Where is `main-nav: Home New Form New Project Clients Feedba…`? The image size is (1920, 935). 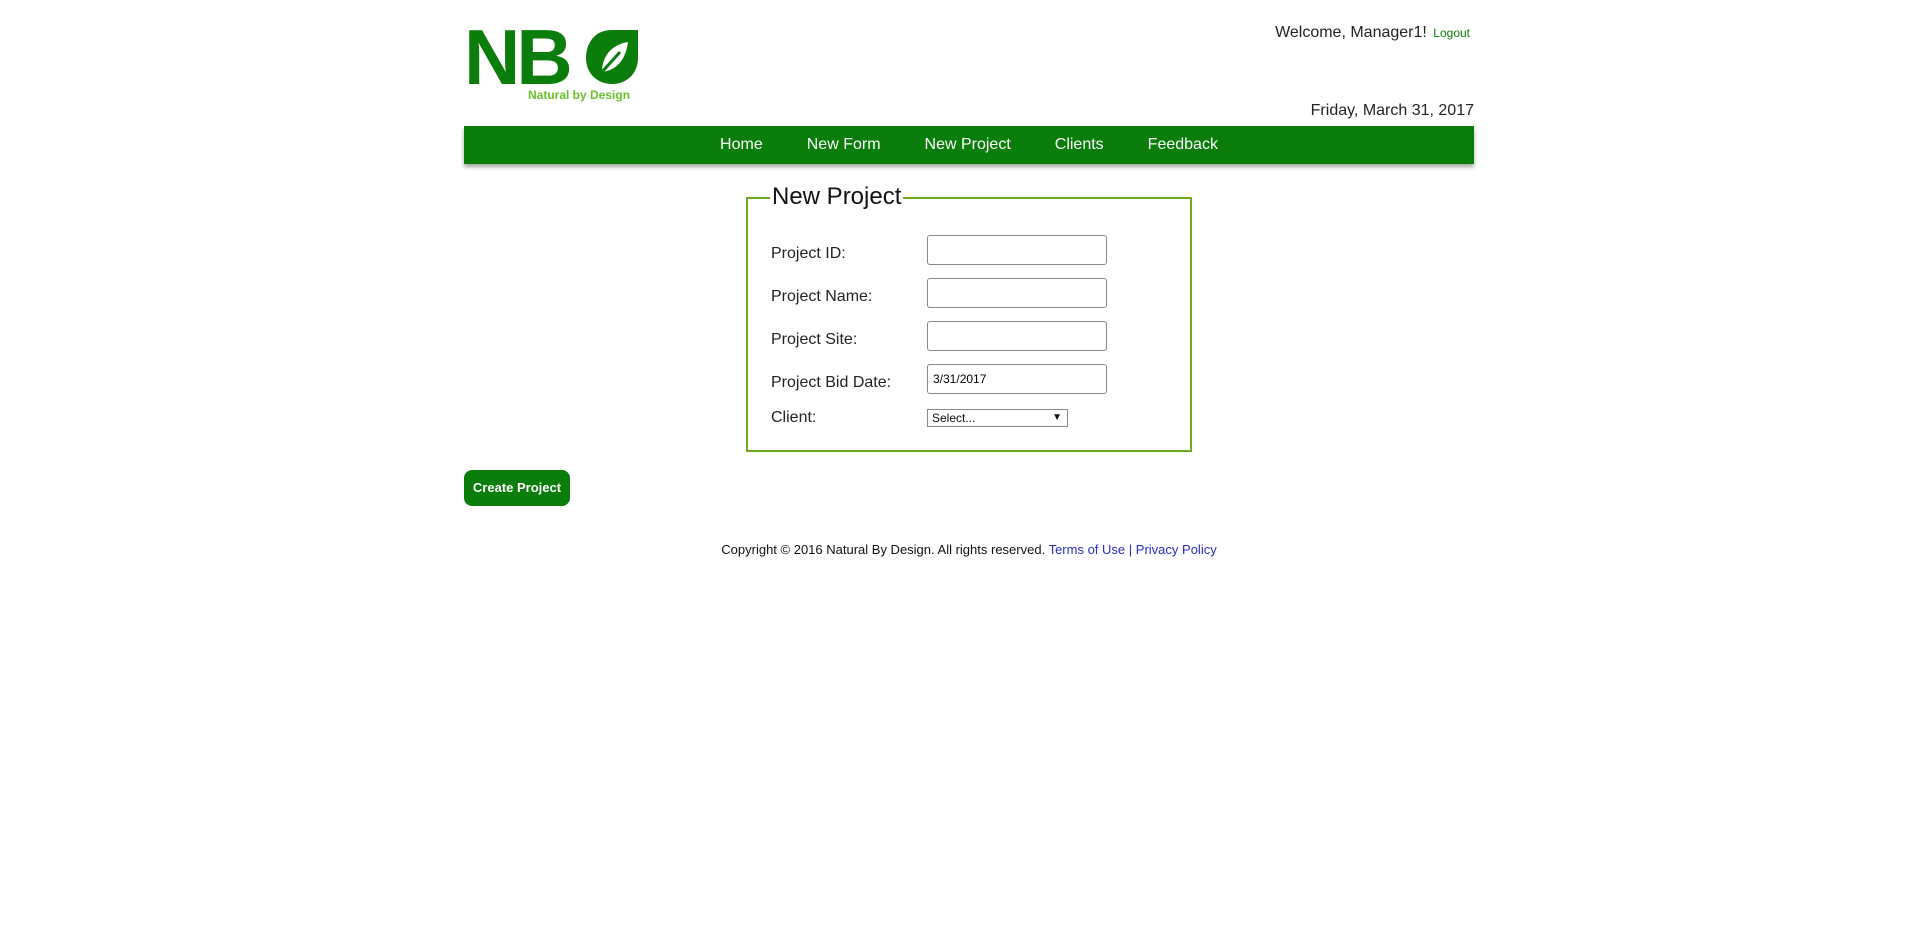 main-nav: Home New Form New Project Clients Feedba… is located at coordinates (969, 145).